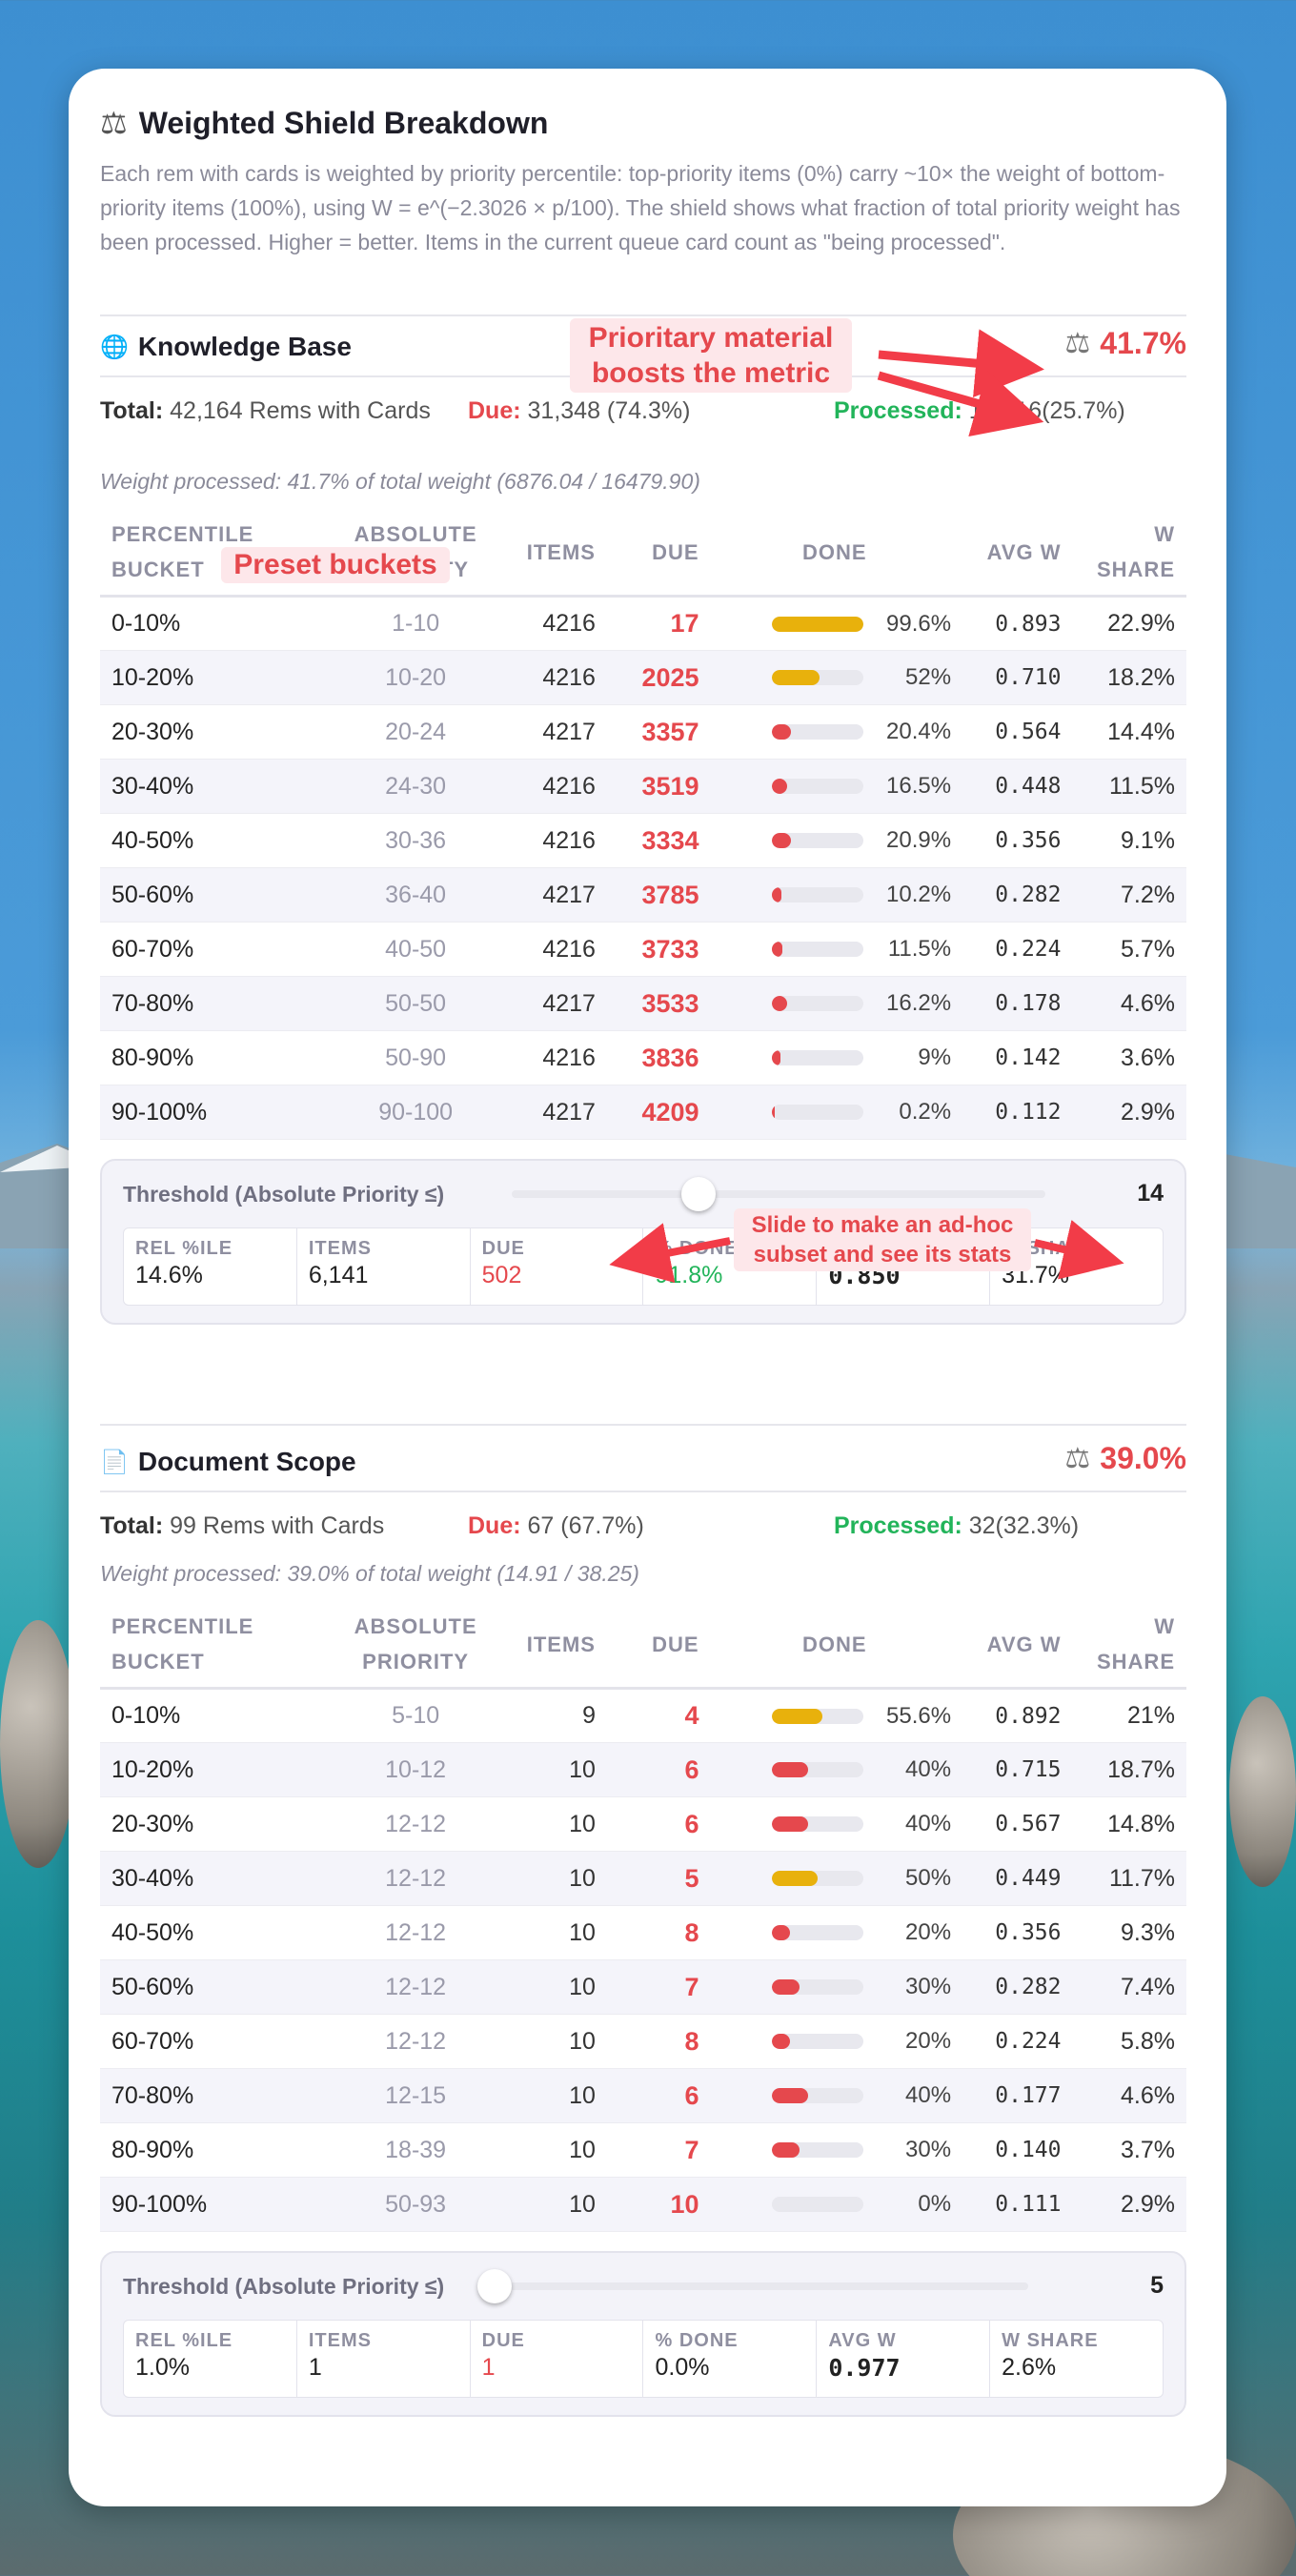 The image size is (1296, 2576). Describe the element at coordinates (835, 786) in the screenshot. I see `done-cell: 16.5%` at that location.